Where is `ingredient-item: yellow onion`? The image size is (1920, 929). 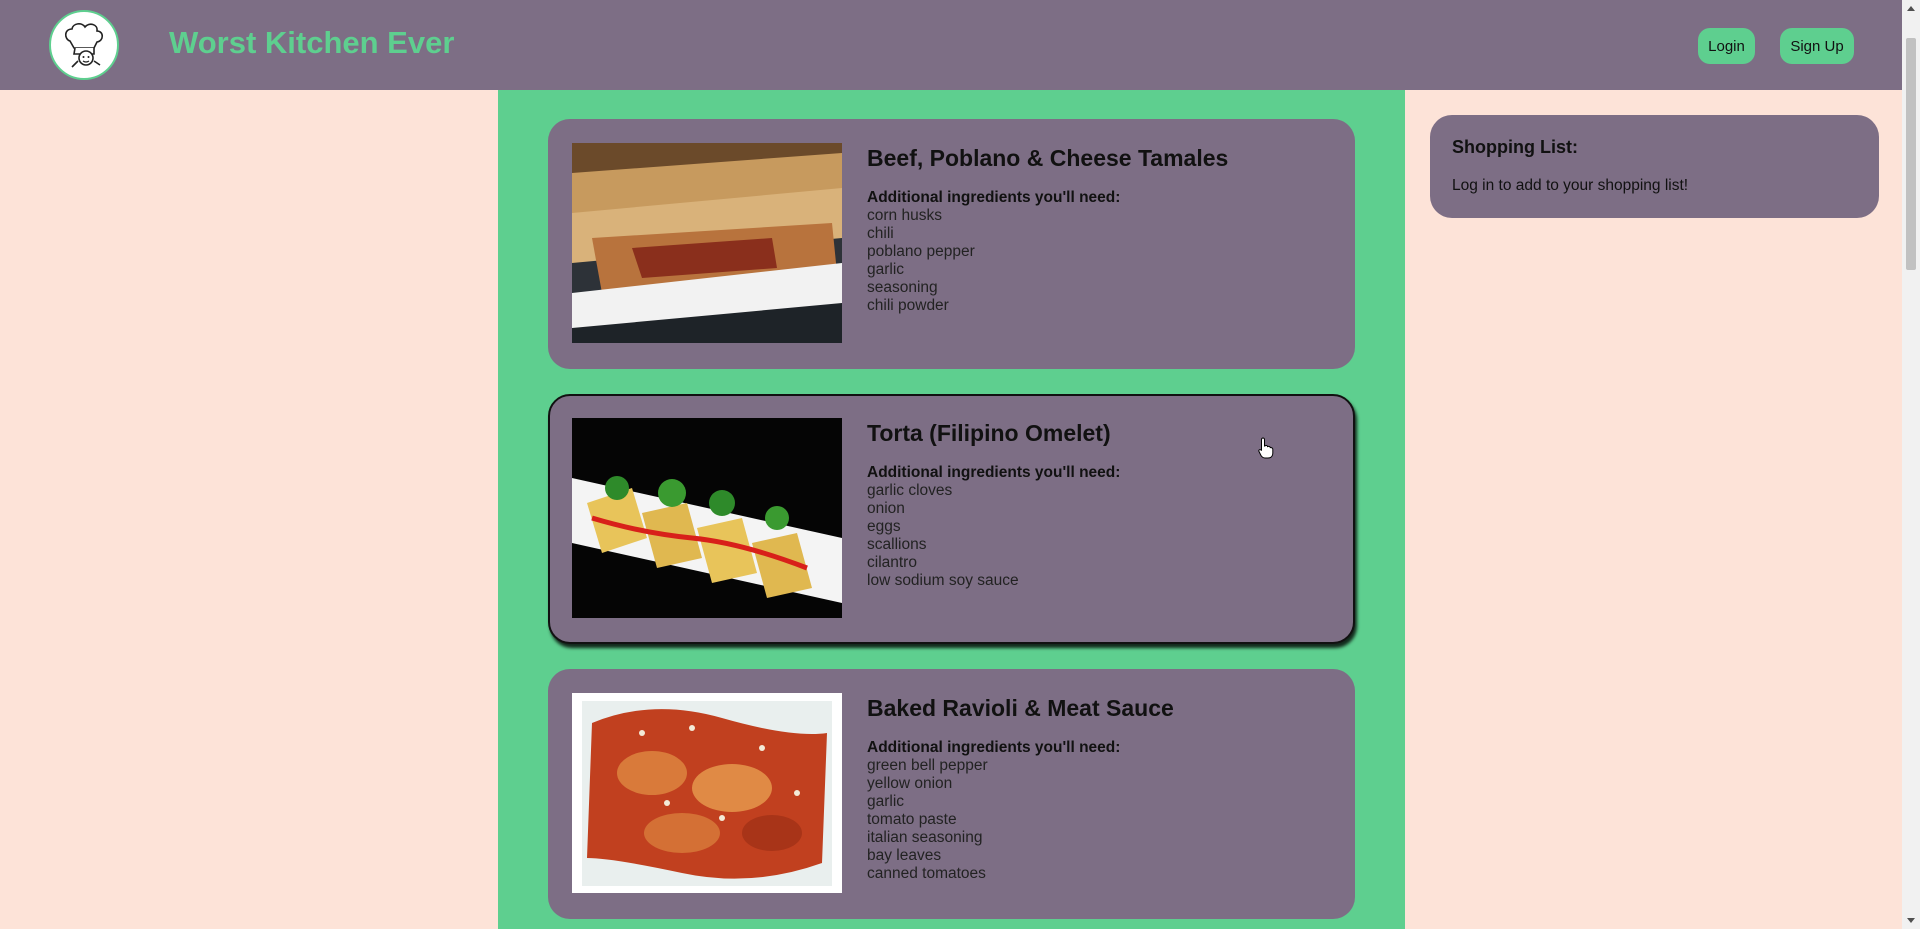
ingredient-item: yellow onion is located at coordinates (910, 783).